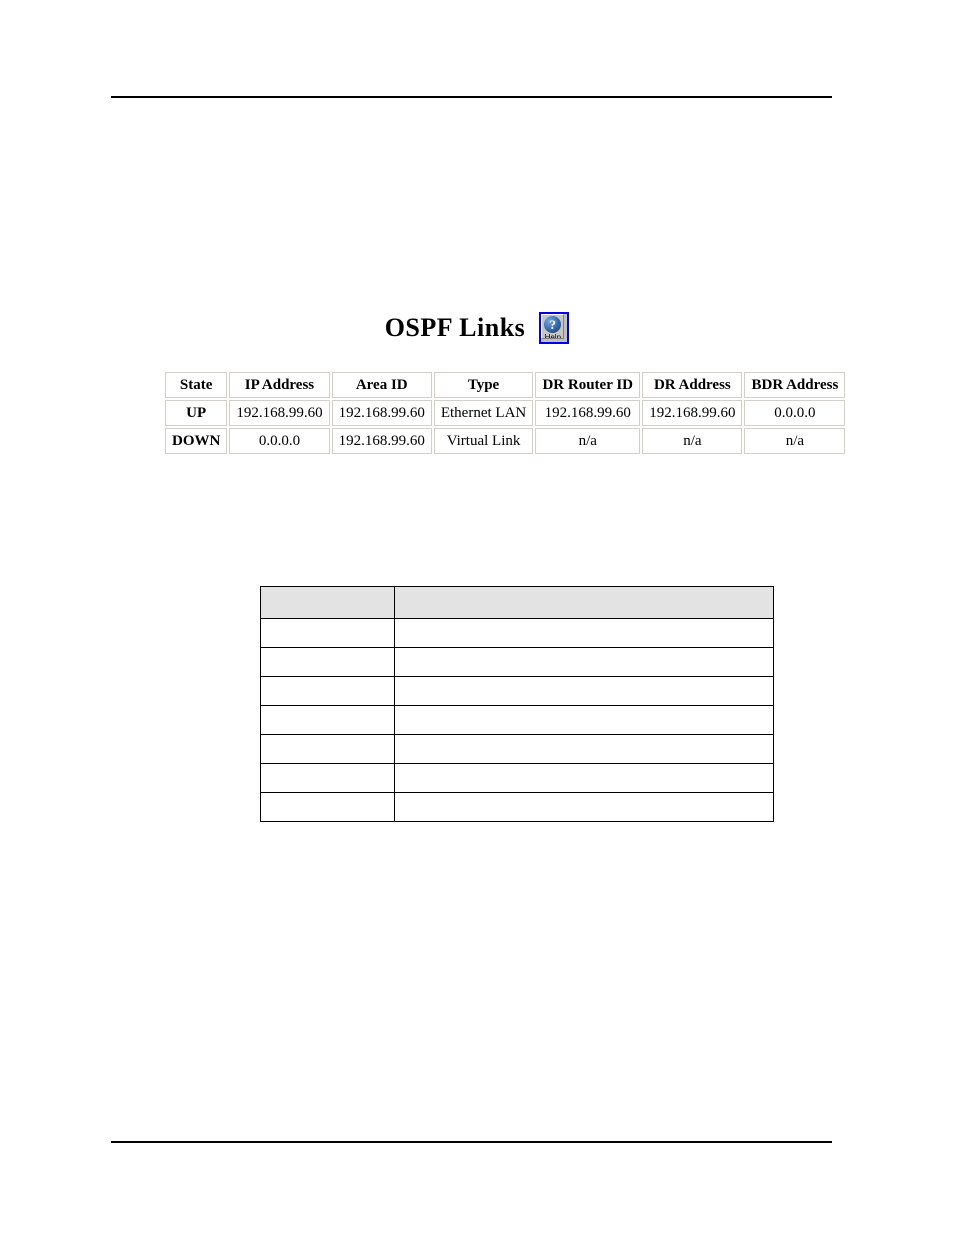  Describe the element at coordinates (692, 441) in the screenshot. I see `cell-dr-address: n/a` at that location.